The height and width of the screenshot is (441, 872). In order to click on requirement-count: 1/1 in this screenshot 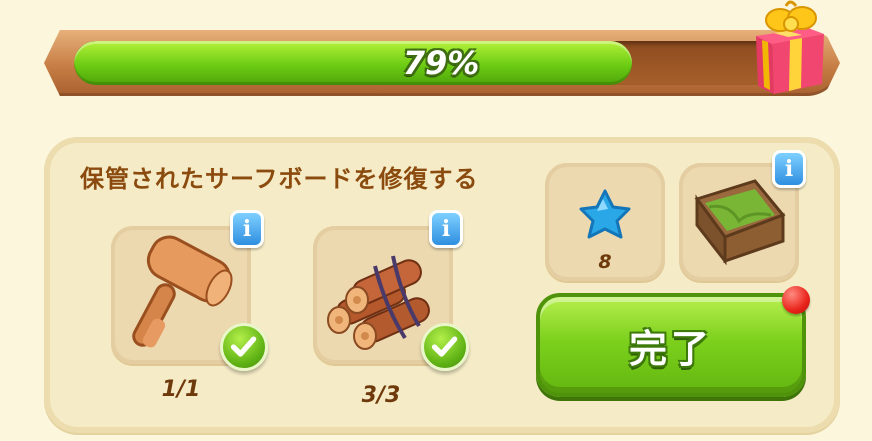, I will do `click(181, 389)`.